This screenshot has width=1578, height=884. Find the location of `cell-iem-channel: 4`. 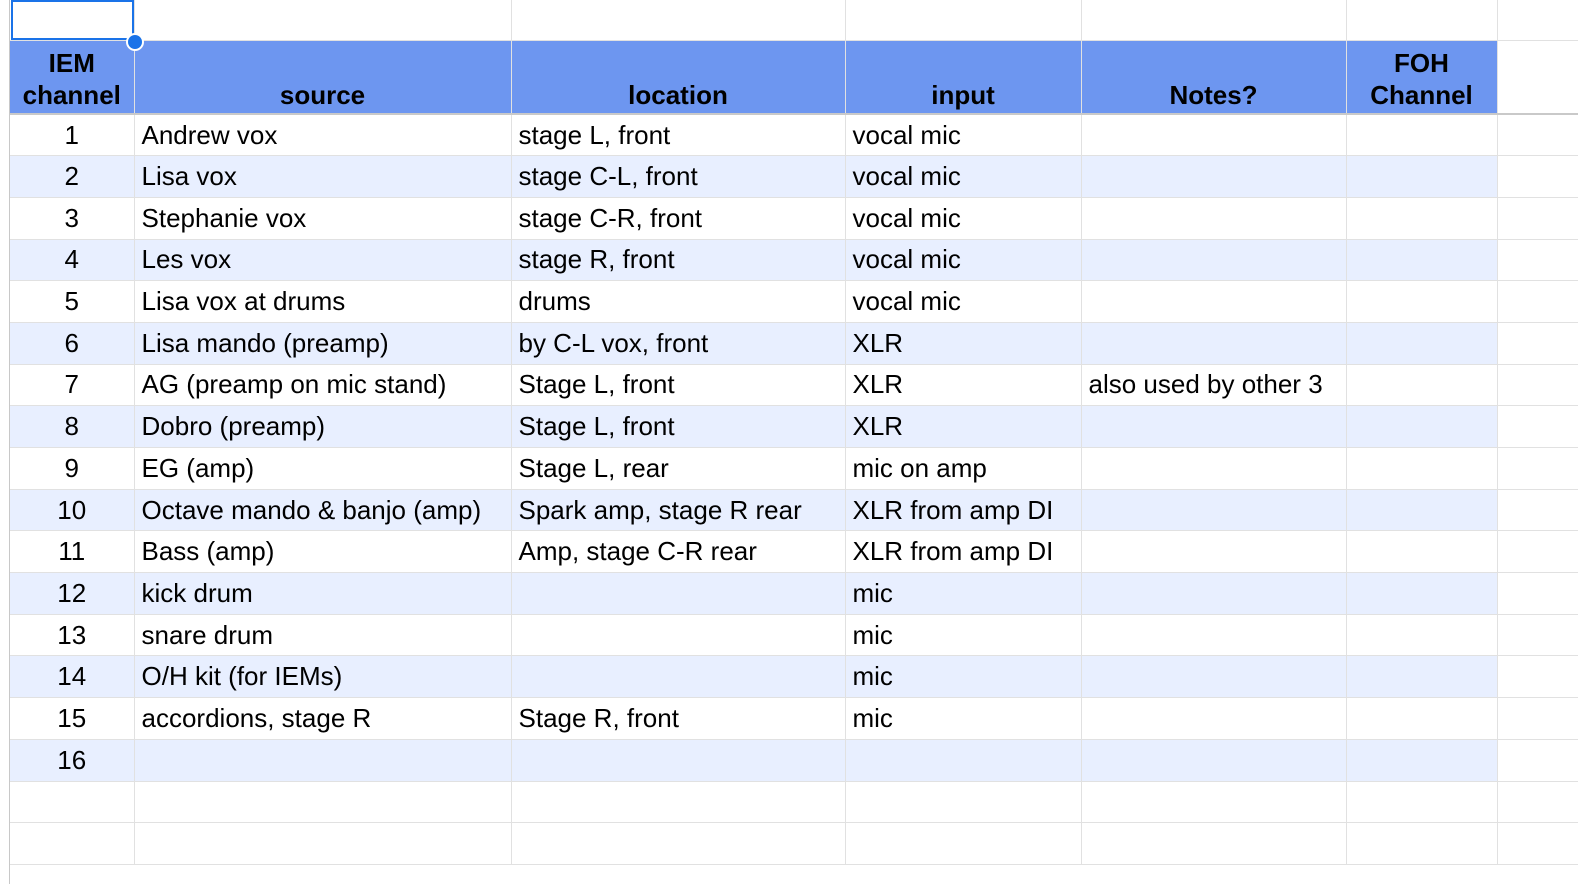

cell-iem-channel: 4 is located at coordinates (72, 260).